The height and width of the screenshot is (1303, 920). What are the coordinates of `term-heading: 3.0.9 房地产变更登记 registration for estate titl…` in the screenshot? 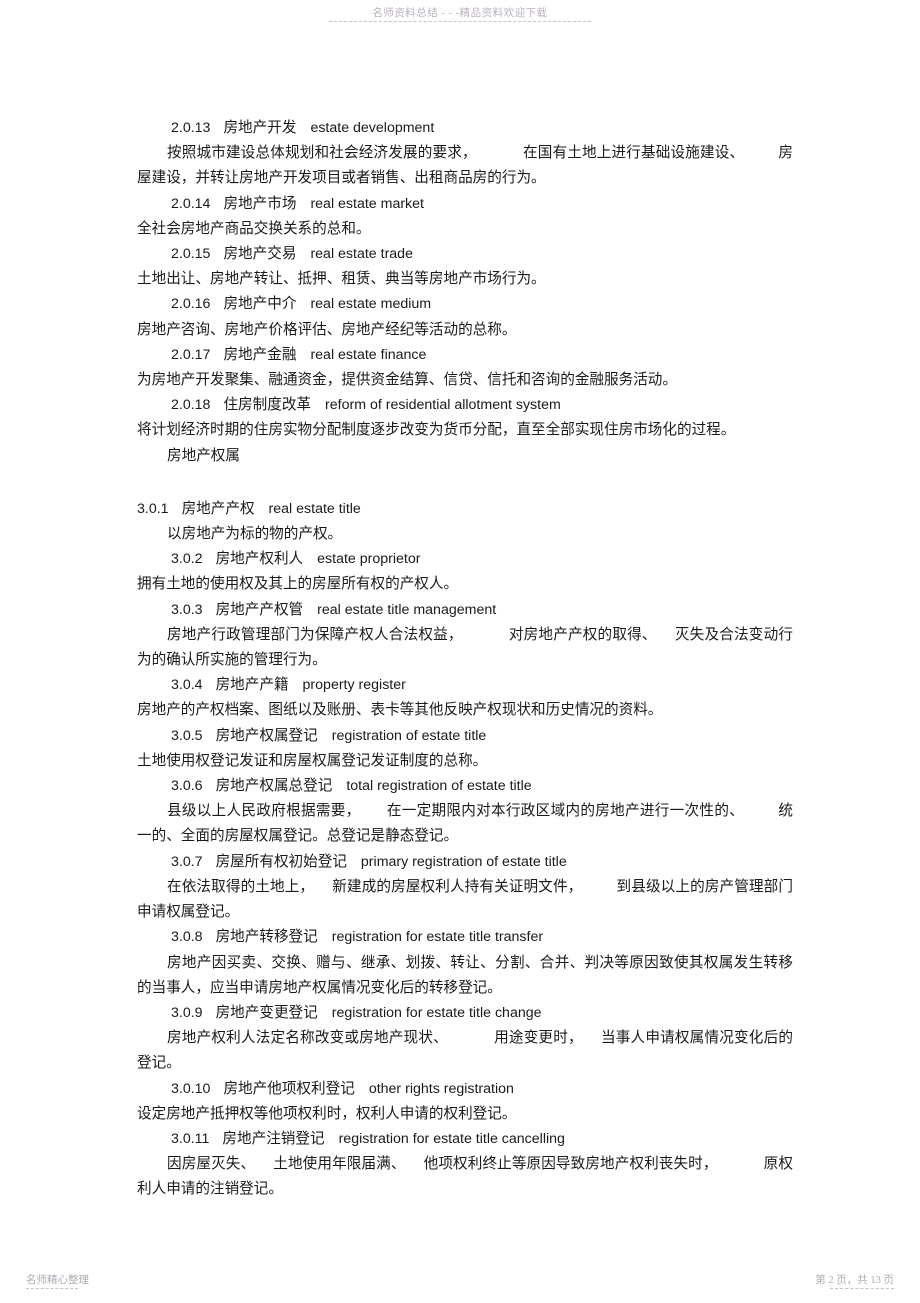 It's located at (465, 1013).